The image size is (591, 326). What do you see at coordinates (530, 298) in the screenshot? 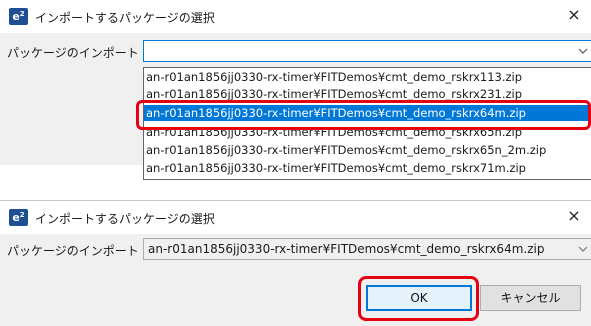
I see `cancel-button: キャンセル` at bounding box center [530, 298].